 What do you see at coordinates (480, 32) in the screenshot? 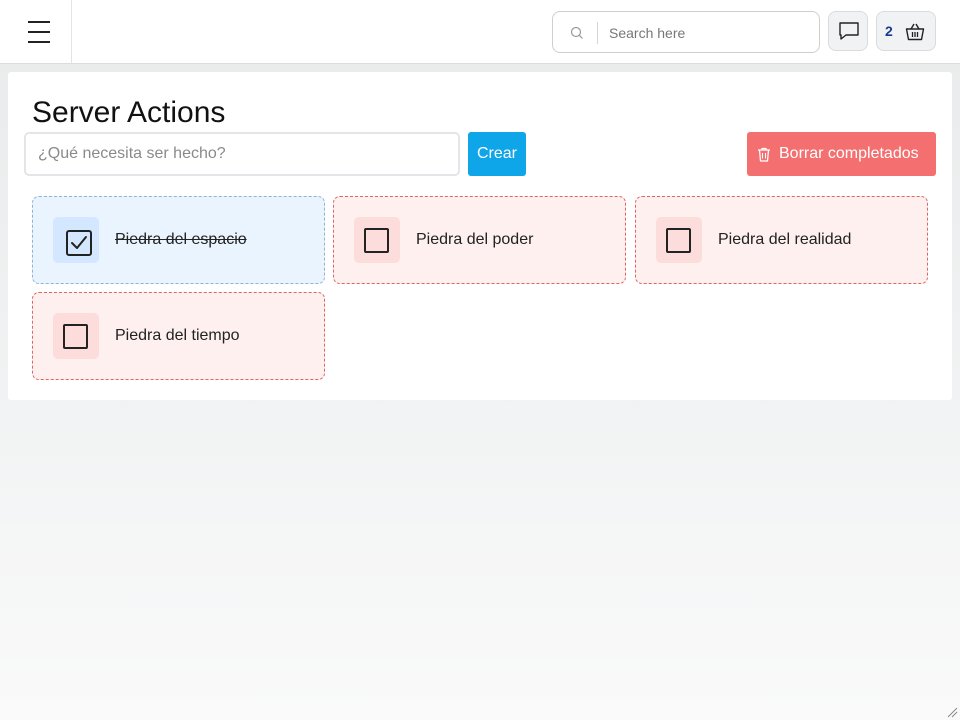
I see `top-bar: 2` at bounding box center [480, 32].